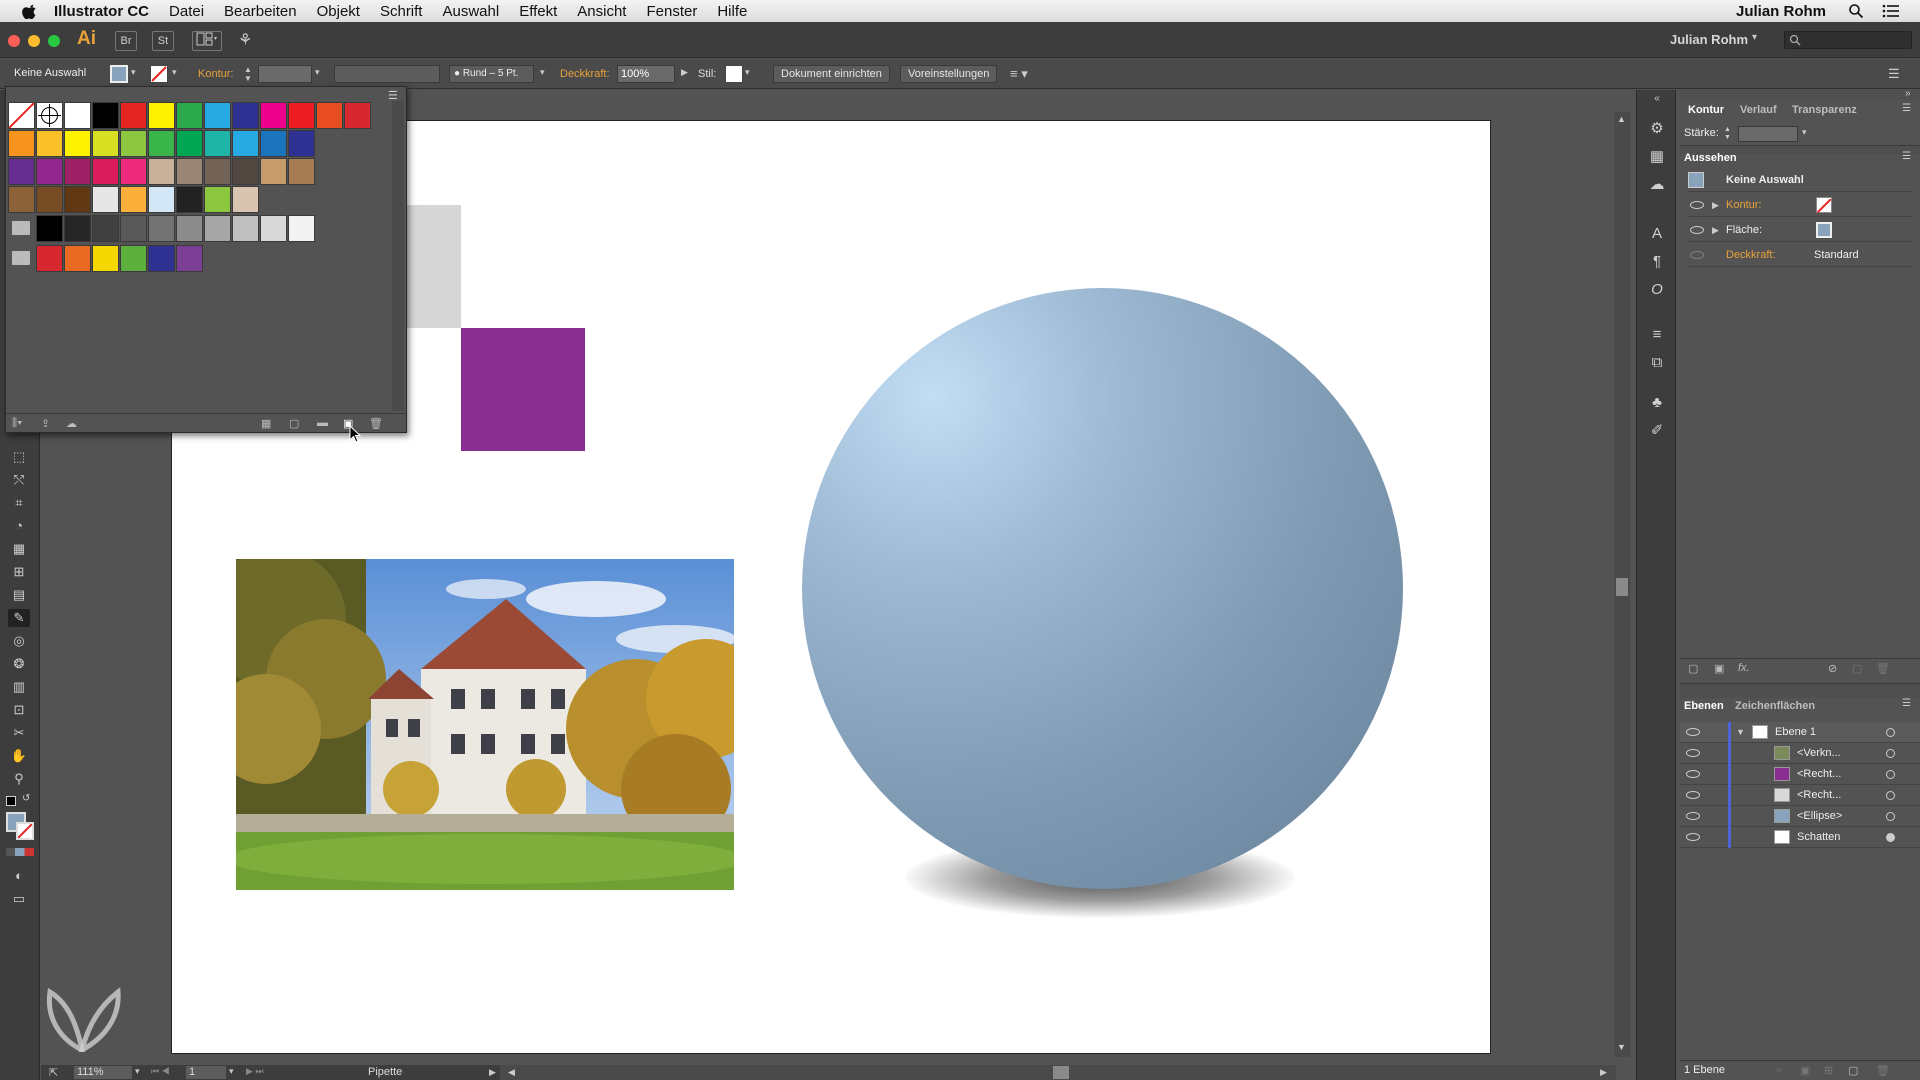  Describe the element at coordinates (54, 41) in the screenshot. I see `zoom-window-button` at that location.